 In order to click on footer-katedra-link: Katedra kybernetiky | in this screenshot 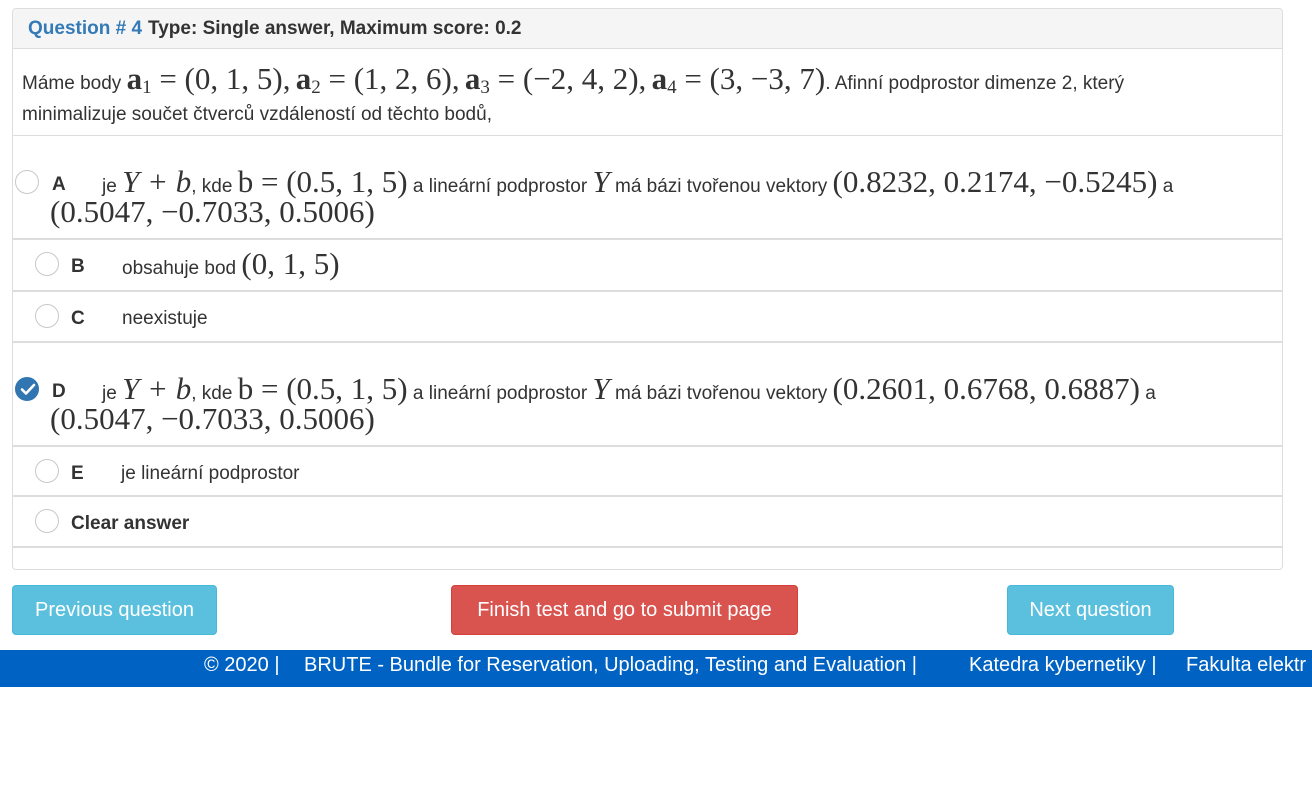, I will do `click(1063, 665)`.